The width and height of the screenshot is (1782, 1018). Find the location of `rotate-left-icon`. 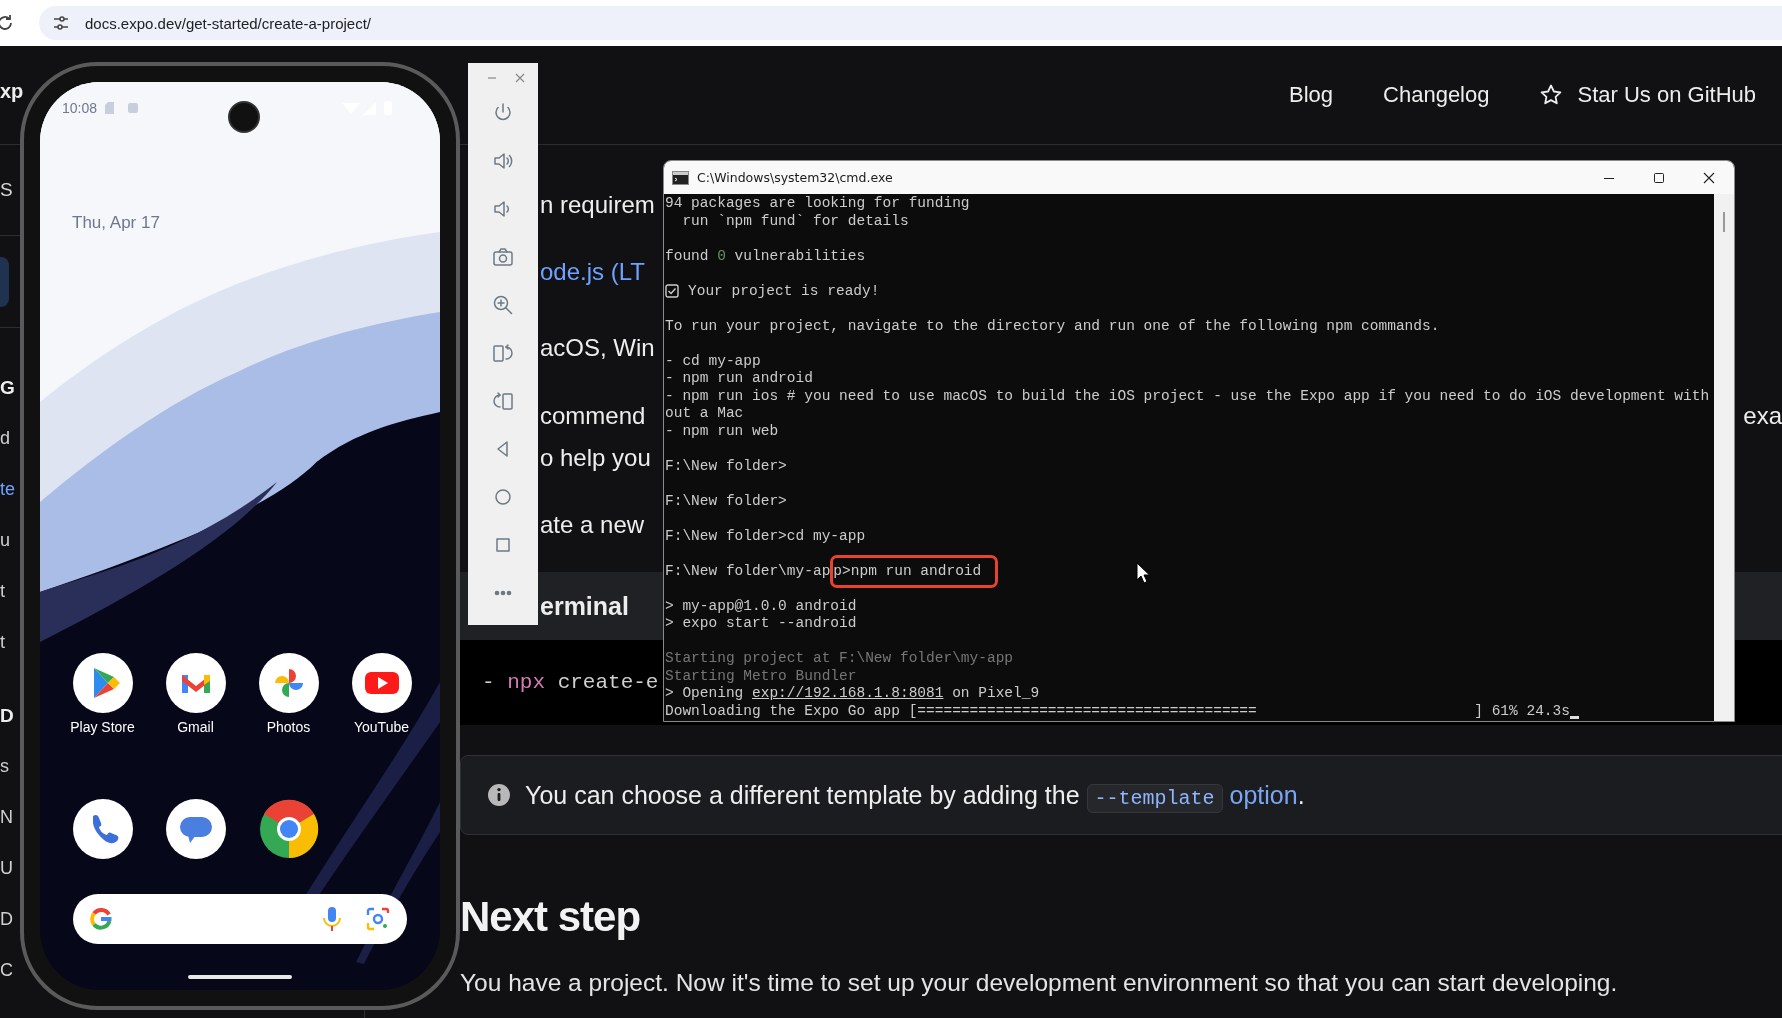

rotate-left-icon is located at coordinates (503, 353).